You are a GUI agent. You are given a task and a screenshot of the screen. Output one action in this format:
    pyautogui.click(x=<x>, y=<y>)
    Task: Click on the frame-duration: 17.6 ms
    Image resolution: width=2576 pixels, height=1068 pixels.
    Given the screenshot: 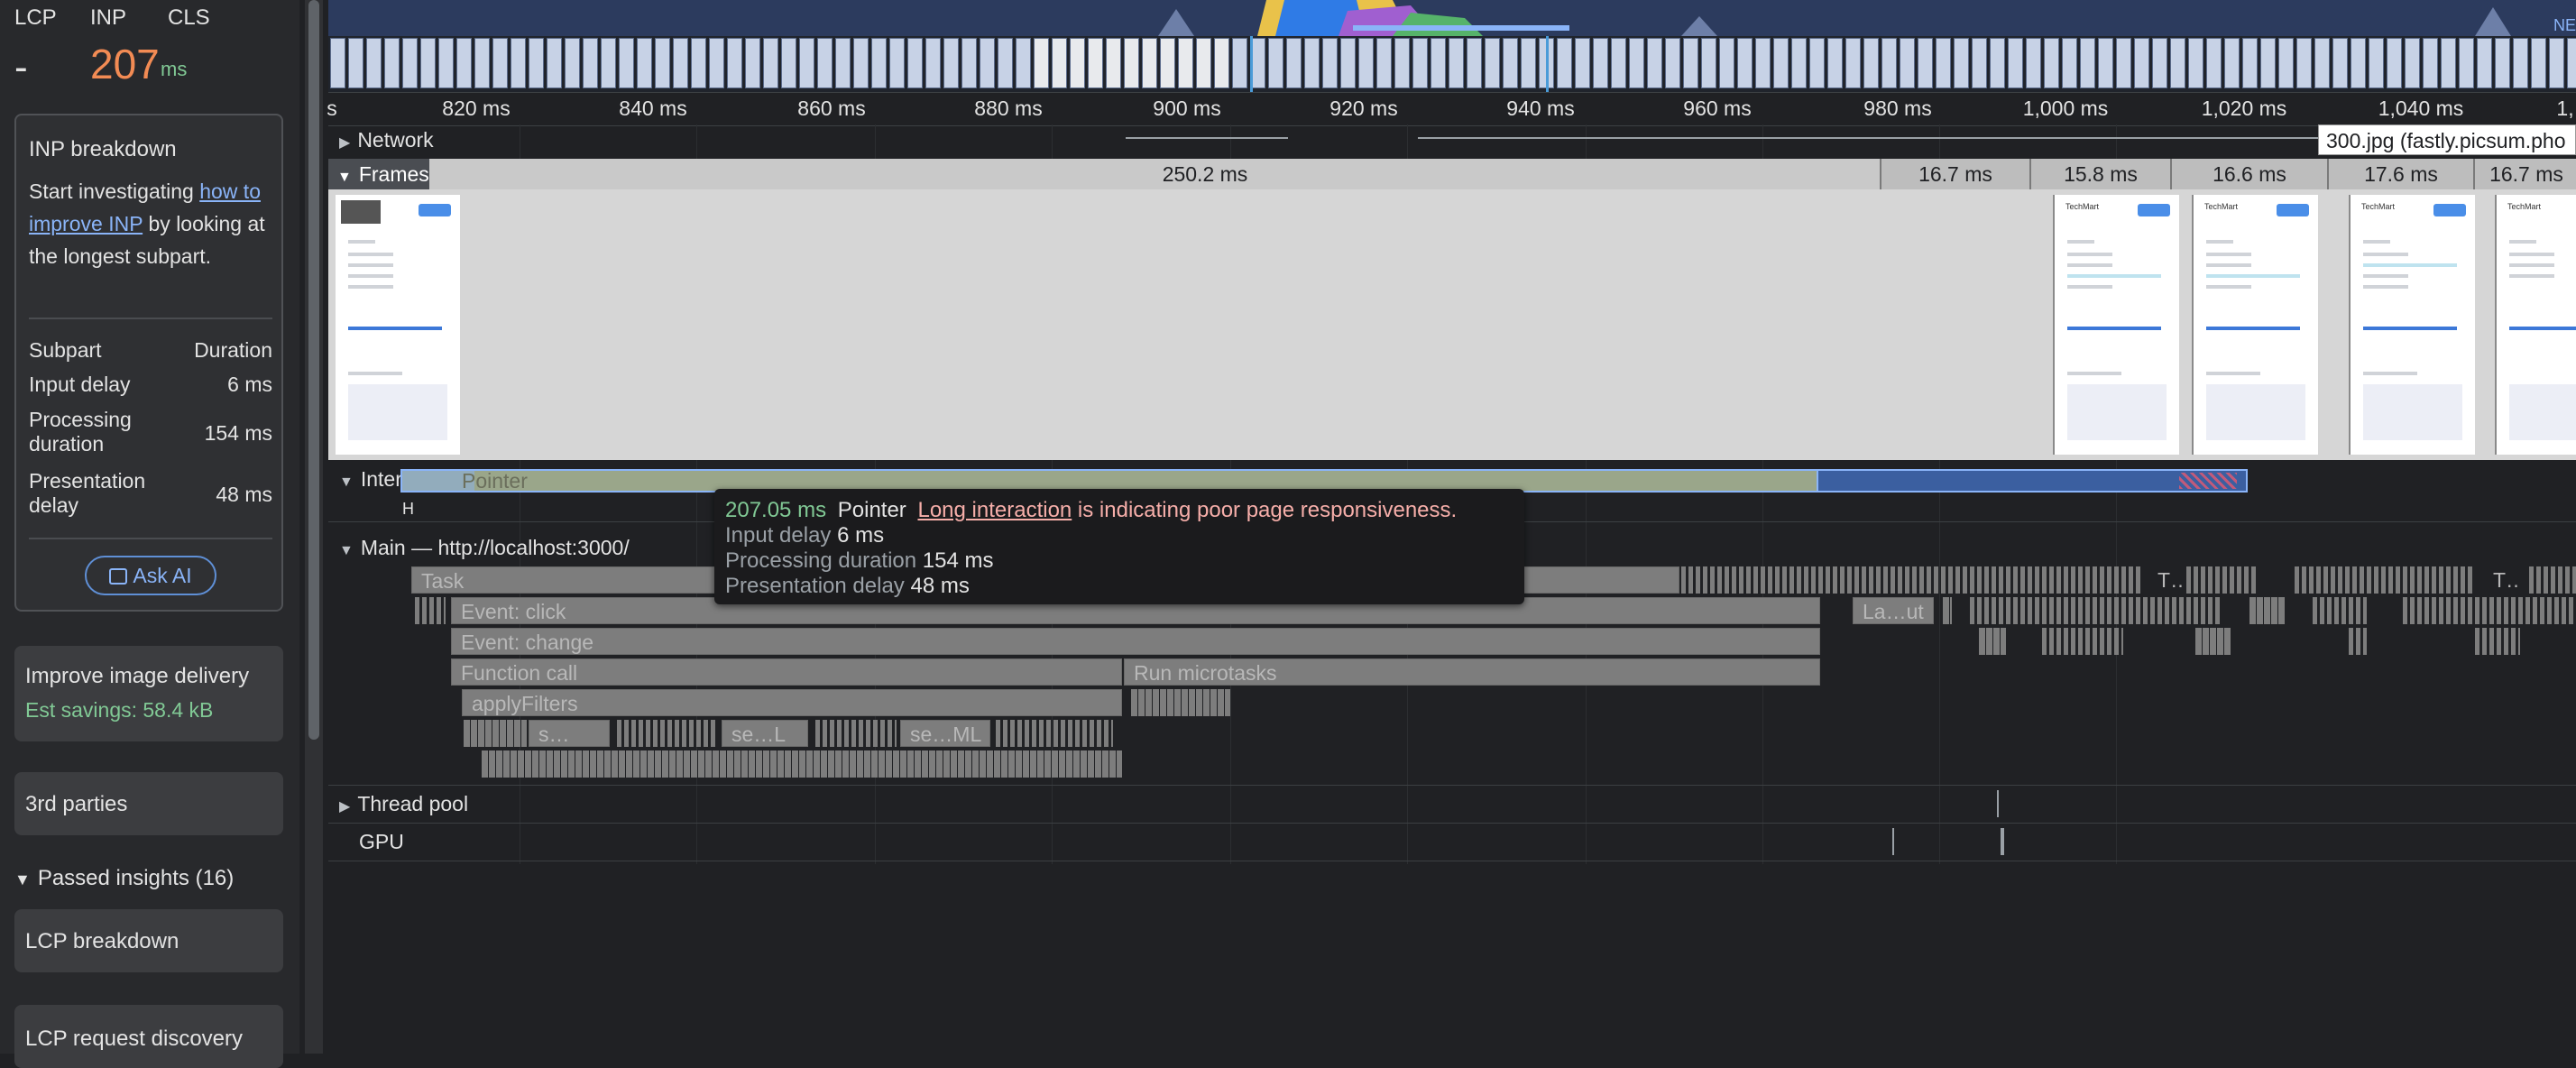 What is the action you would take?
    pyautogui.click(x=2400, y=174)
    